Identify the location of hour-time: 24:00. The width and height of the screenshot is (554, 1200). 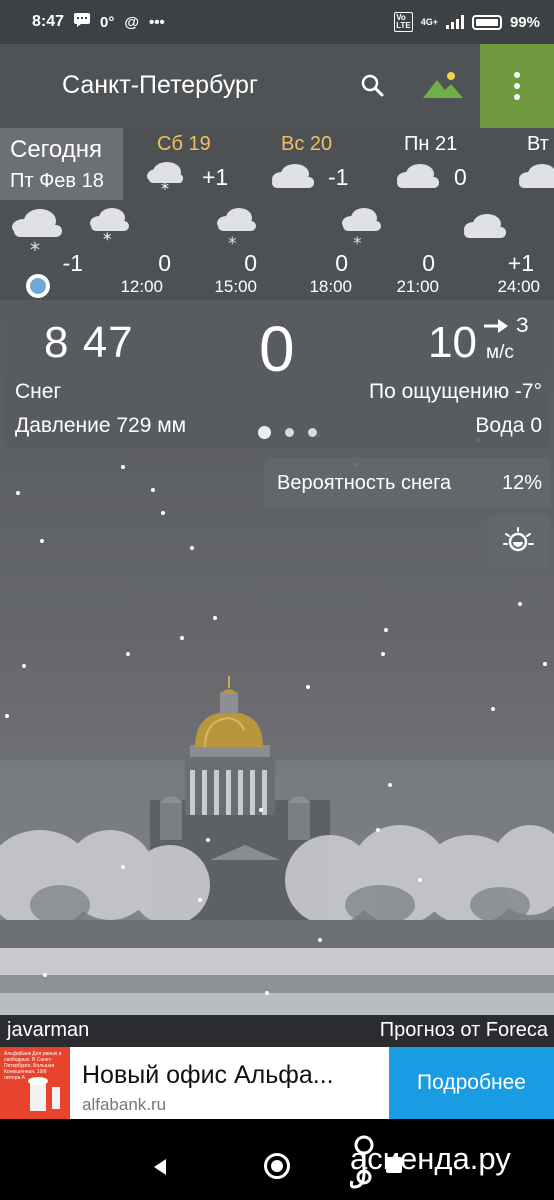
(518, 286).